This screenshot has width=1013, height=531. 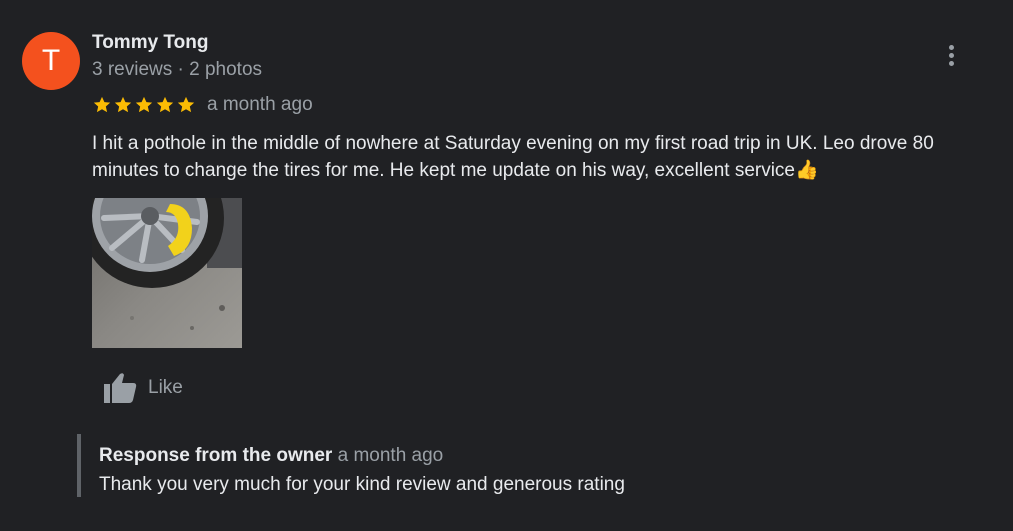 I want to click on star-rating, so click(x=144, y=105).